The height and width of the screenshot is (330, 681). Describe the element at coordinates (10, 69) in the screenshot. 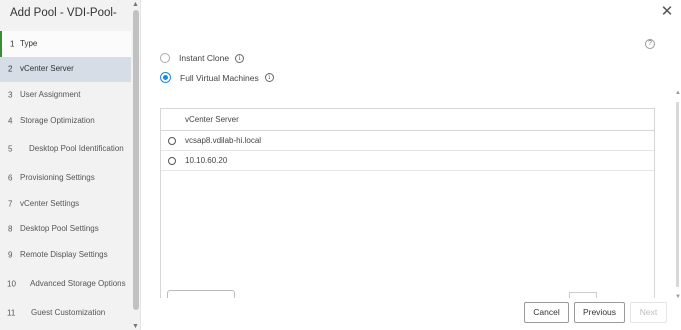

I see `step-number: 2` at that location.